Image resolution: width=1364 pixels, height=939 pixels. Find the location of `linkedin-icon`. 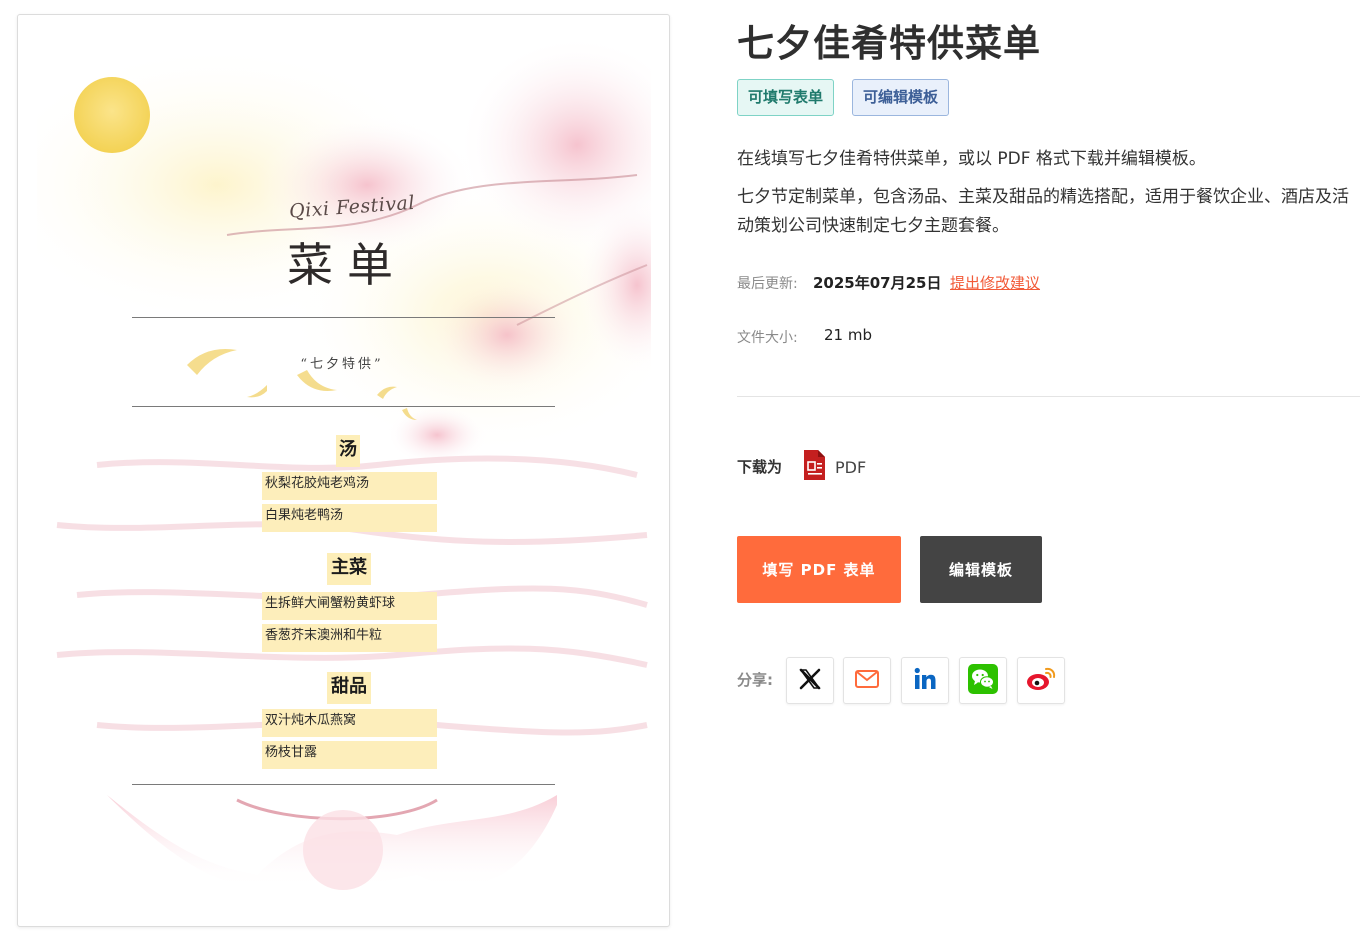

linkedin-icon is located at coordinates (925, 681).